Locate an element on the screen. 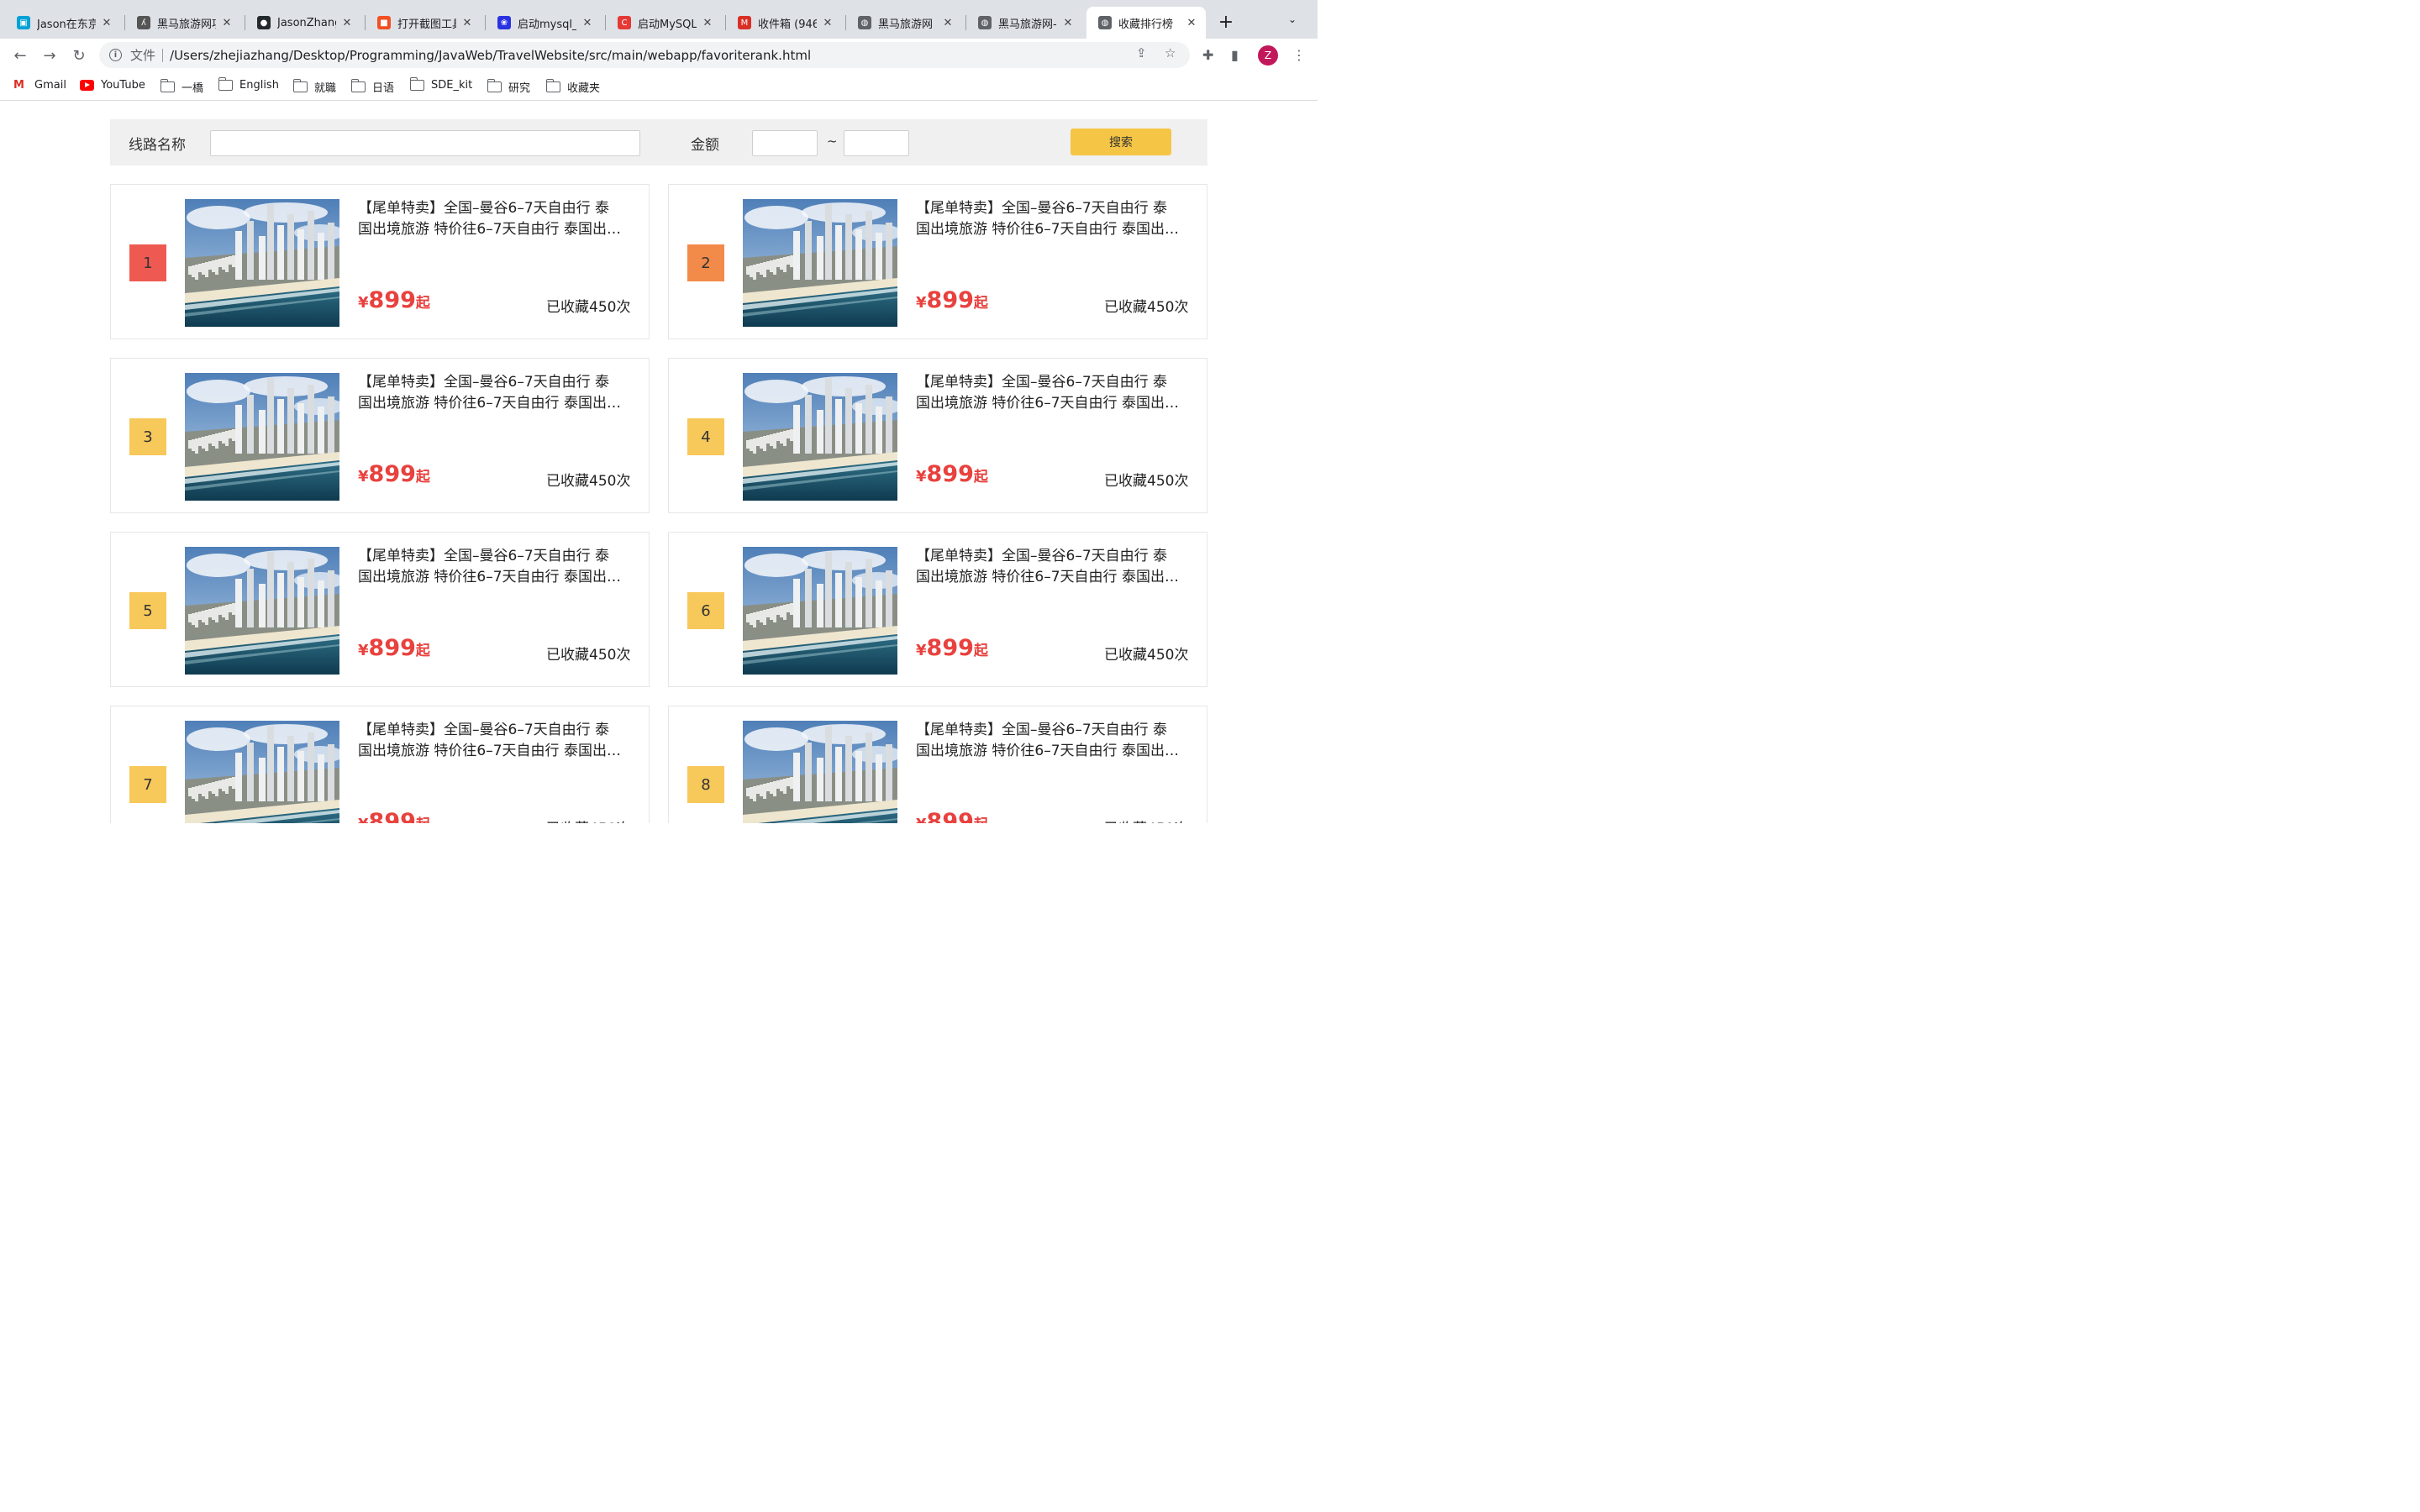  browser-tab: ◍ 收藏排行榜 ✕ is located at coordinates (1146, 23).